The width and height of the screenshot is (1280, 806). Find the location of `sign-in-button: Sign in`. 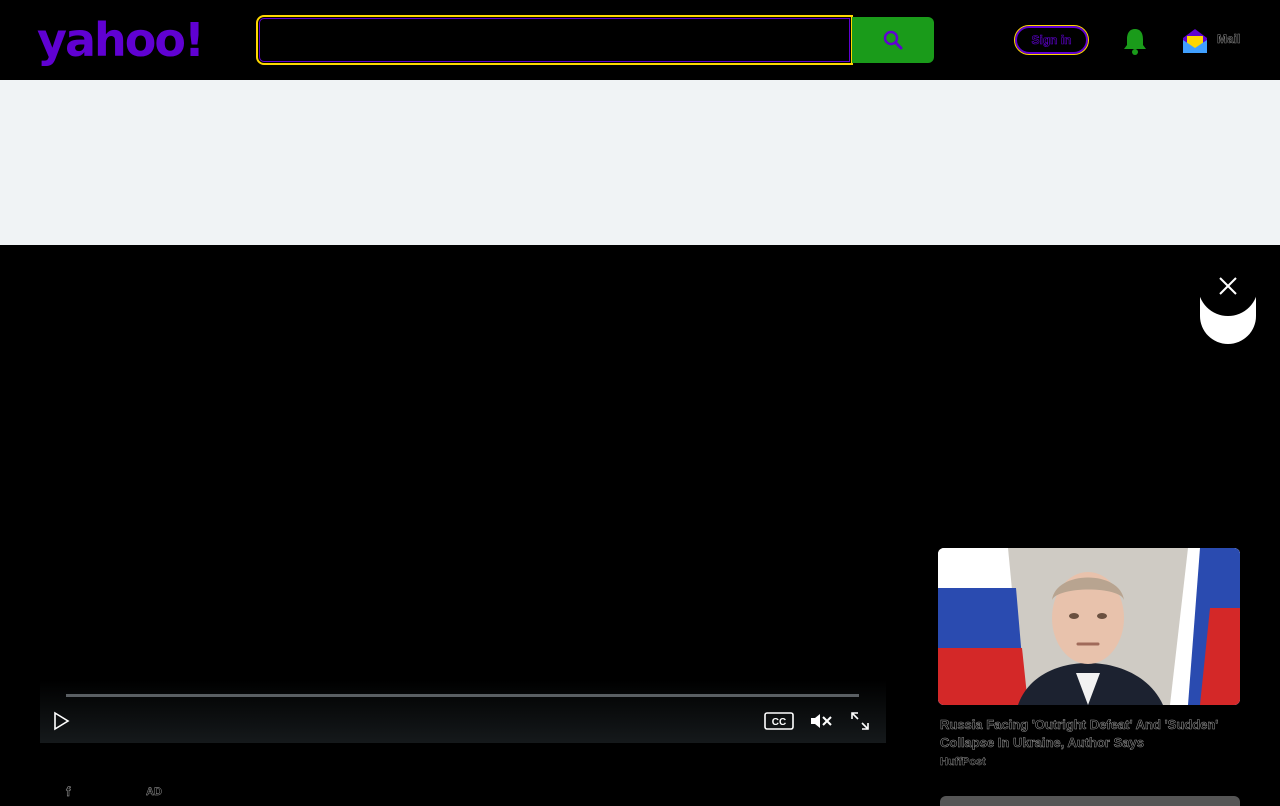

sign-in-button: Sign in is located at coordinates (1051, 40).